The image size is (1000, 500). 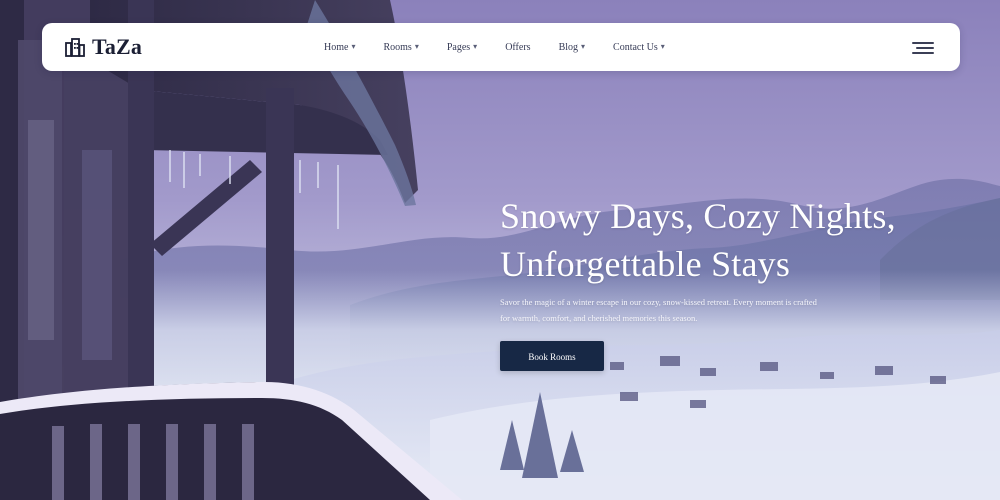 I want to click on hero-title-line-1: Snowy Days, Cozy Nights,, so click(x=698, y=216).